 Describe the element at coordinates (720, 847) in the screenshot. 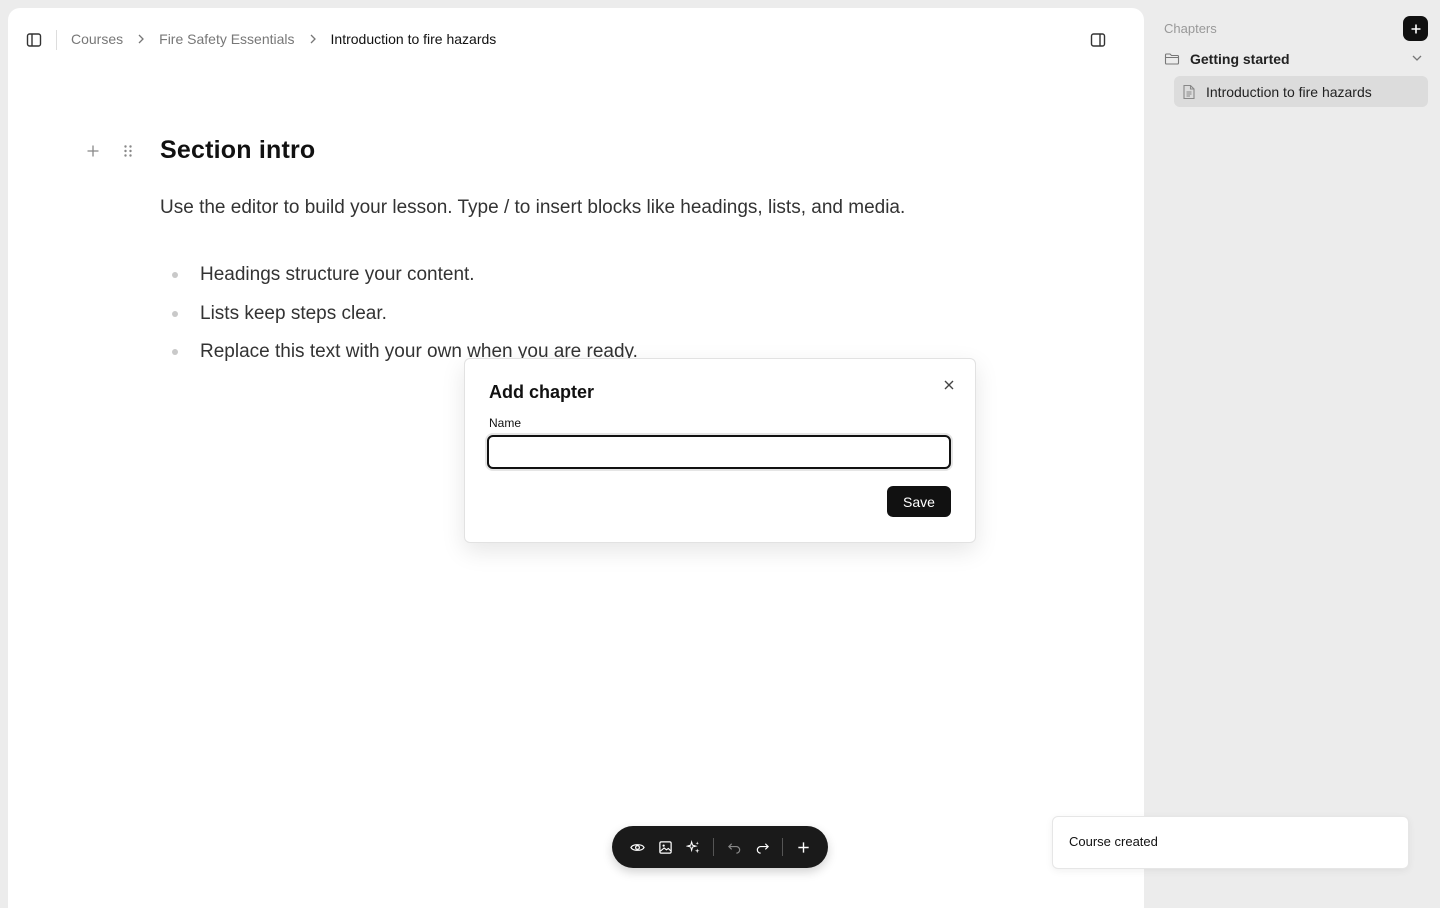

I see `floating-toolbar` at that location.